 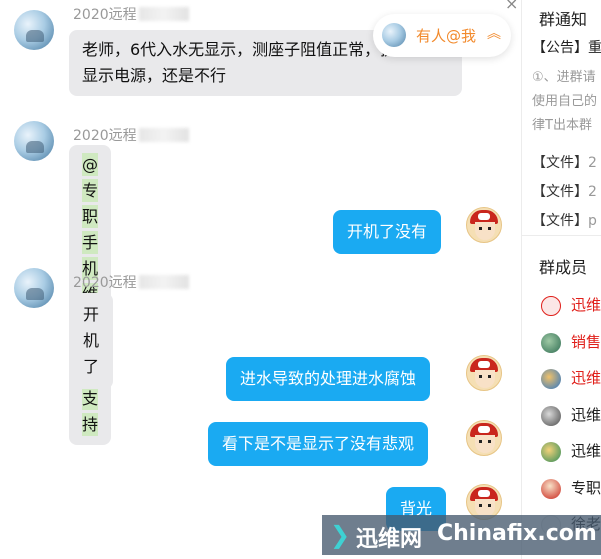 What do you see at coordinates (340, 535) in the screenshot?
I see `logo-arrow-icon: ❯` at bounding box center [340, 535].